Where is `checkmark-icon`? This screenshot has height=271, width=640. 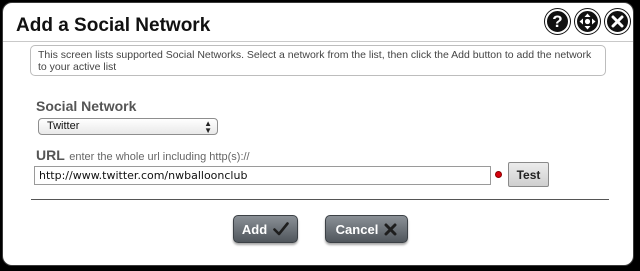
checkmark-icon is located at coordinates (281, 229).